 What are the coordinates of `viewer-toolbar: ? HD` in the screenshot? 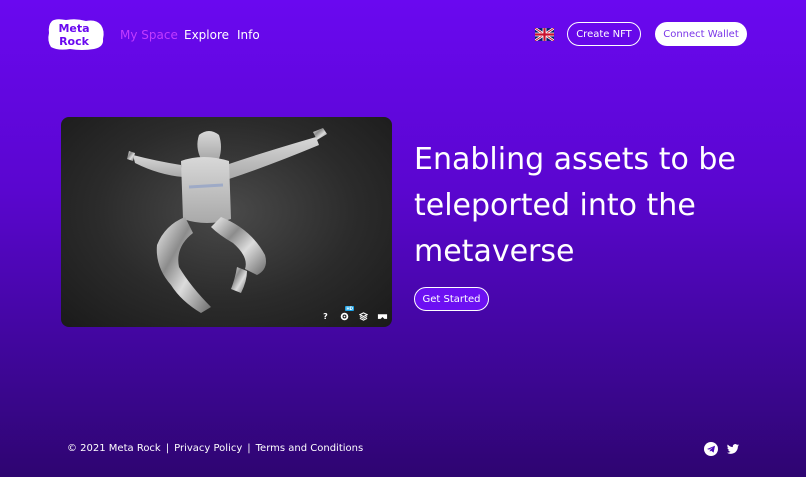 It's located at (354, 314).